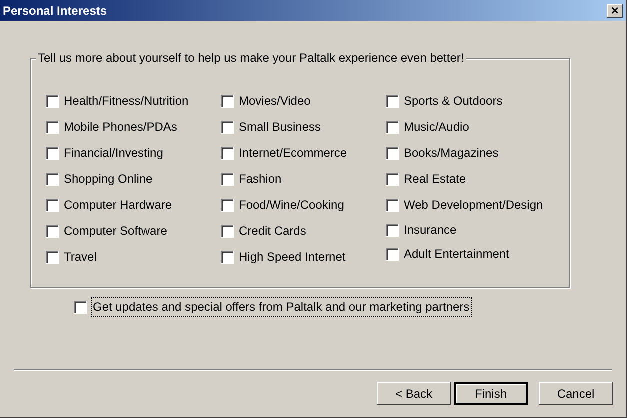  Describe the element at coordinates (293, 153) in the screenshot. I see `checkbox-label: Internet/Ecommerce` at that location.